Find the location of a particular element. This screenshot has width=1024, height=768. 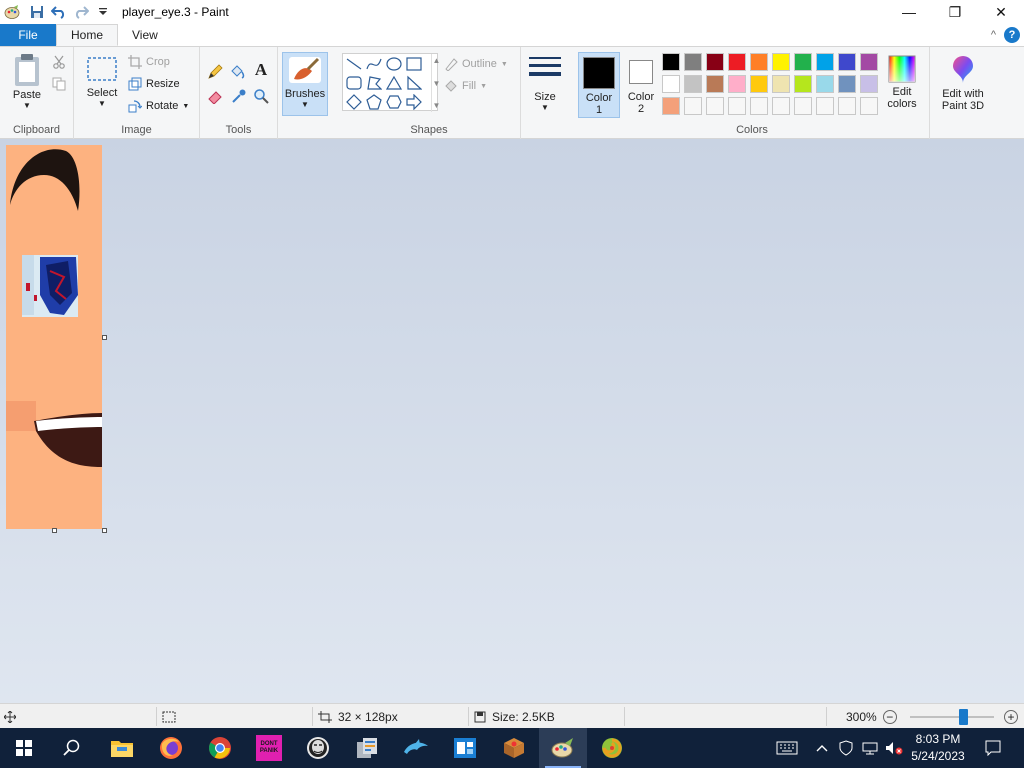

fill-button: Fill ▼ is located at coordinates (465, 86).